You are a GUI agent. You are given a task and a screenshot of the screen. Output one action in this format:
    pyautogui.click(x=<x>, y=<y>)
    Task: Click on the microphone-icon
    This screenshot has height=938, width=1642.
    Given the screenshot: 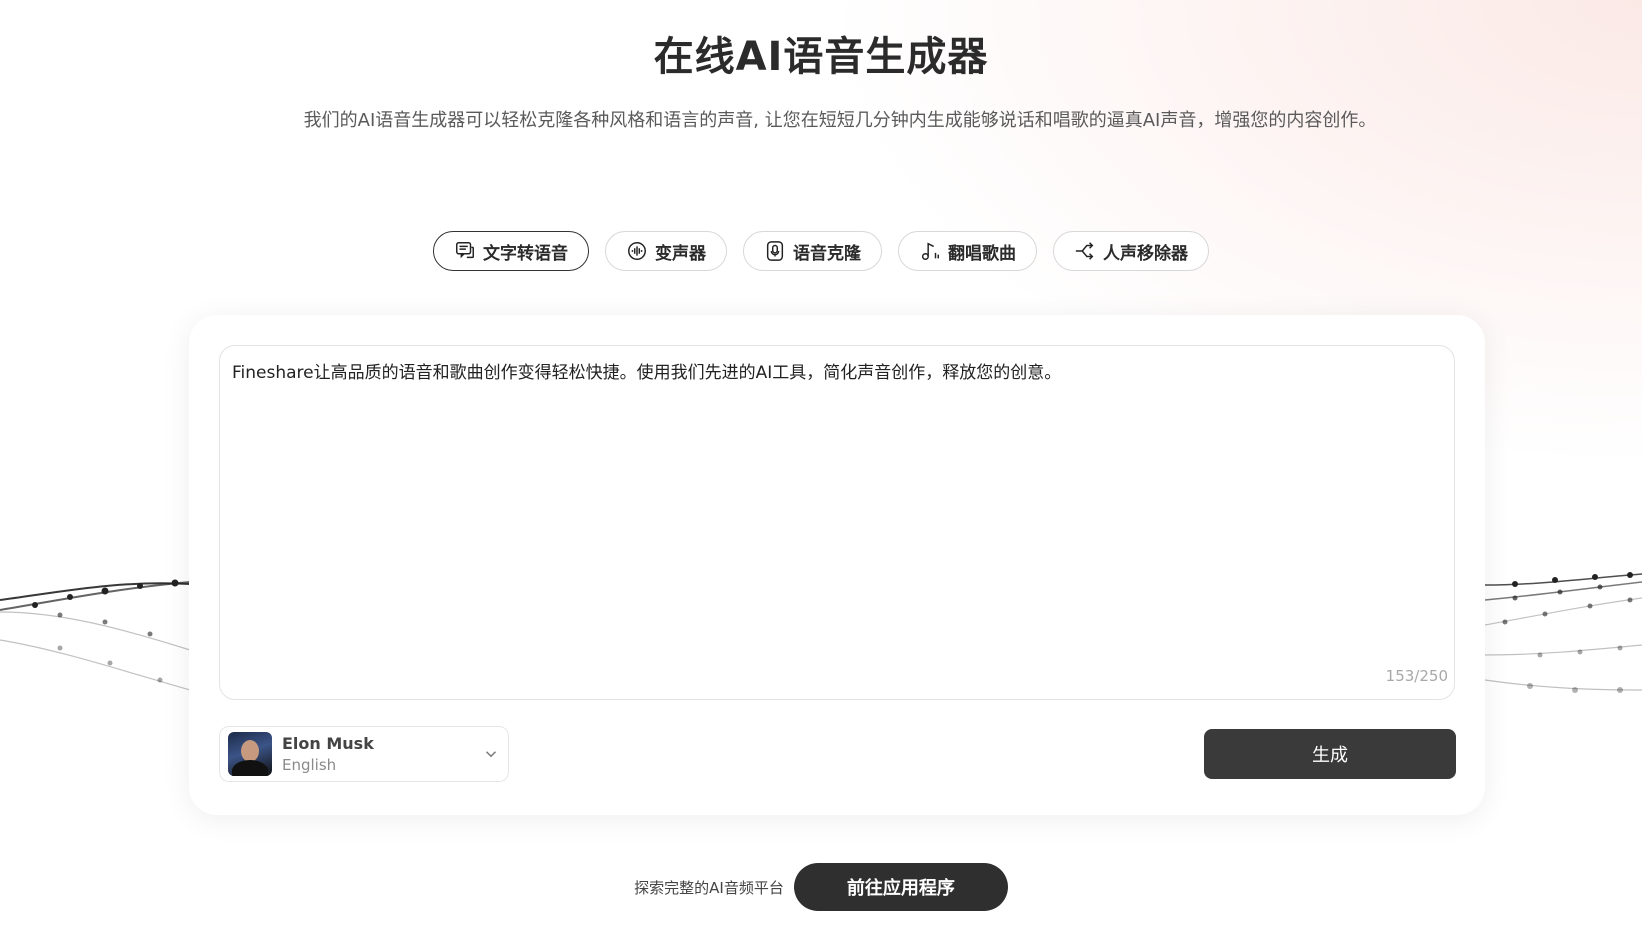 What is the action you would take?
    pyautogui.click(x=775, y=251)
    